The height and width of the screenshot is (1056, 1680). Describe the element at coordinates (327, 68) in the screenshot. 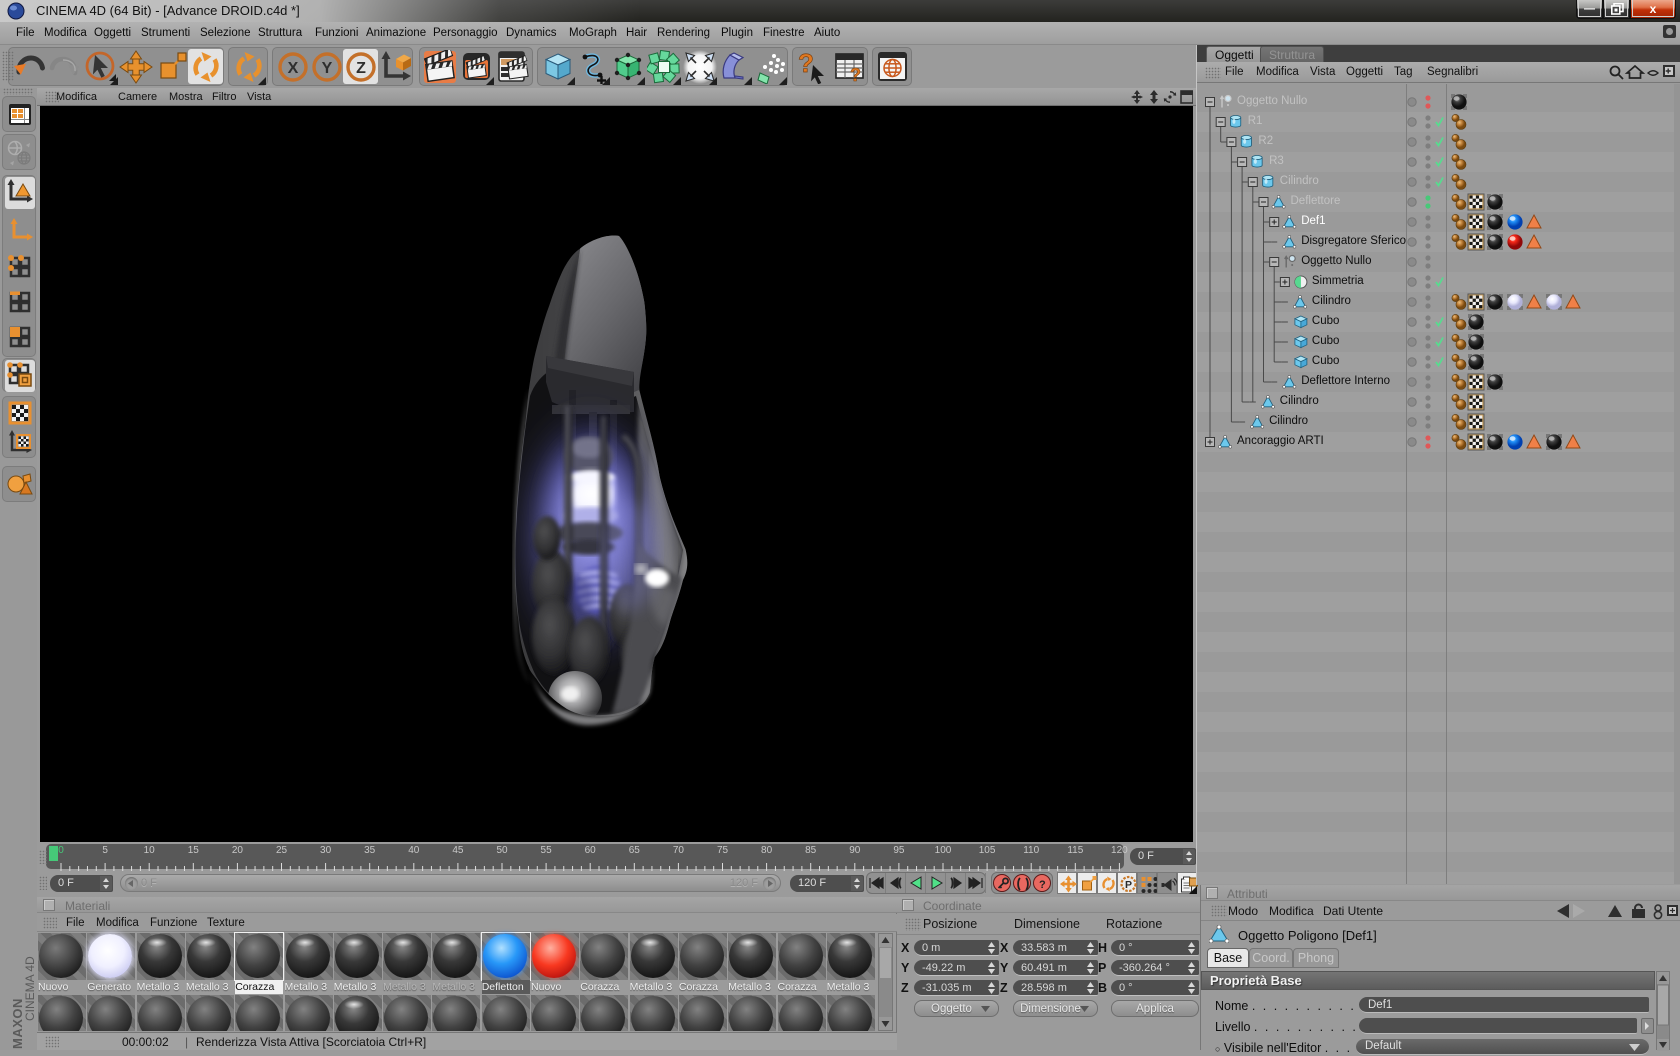

I see `svg-text: Y` at that location.